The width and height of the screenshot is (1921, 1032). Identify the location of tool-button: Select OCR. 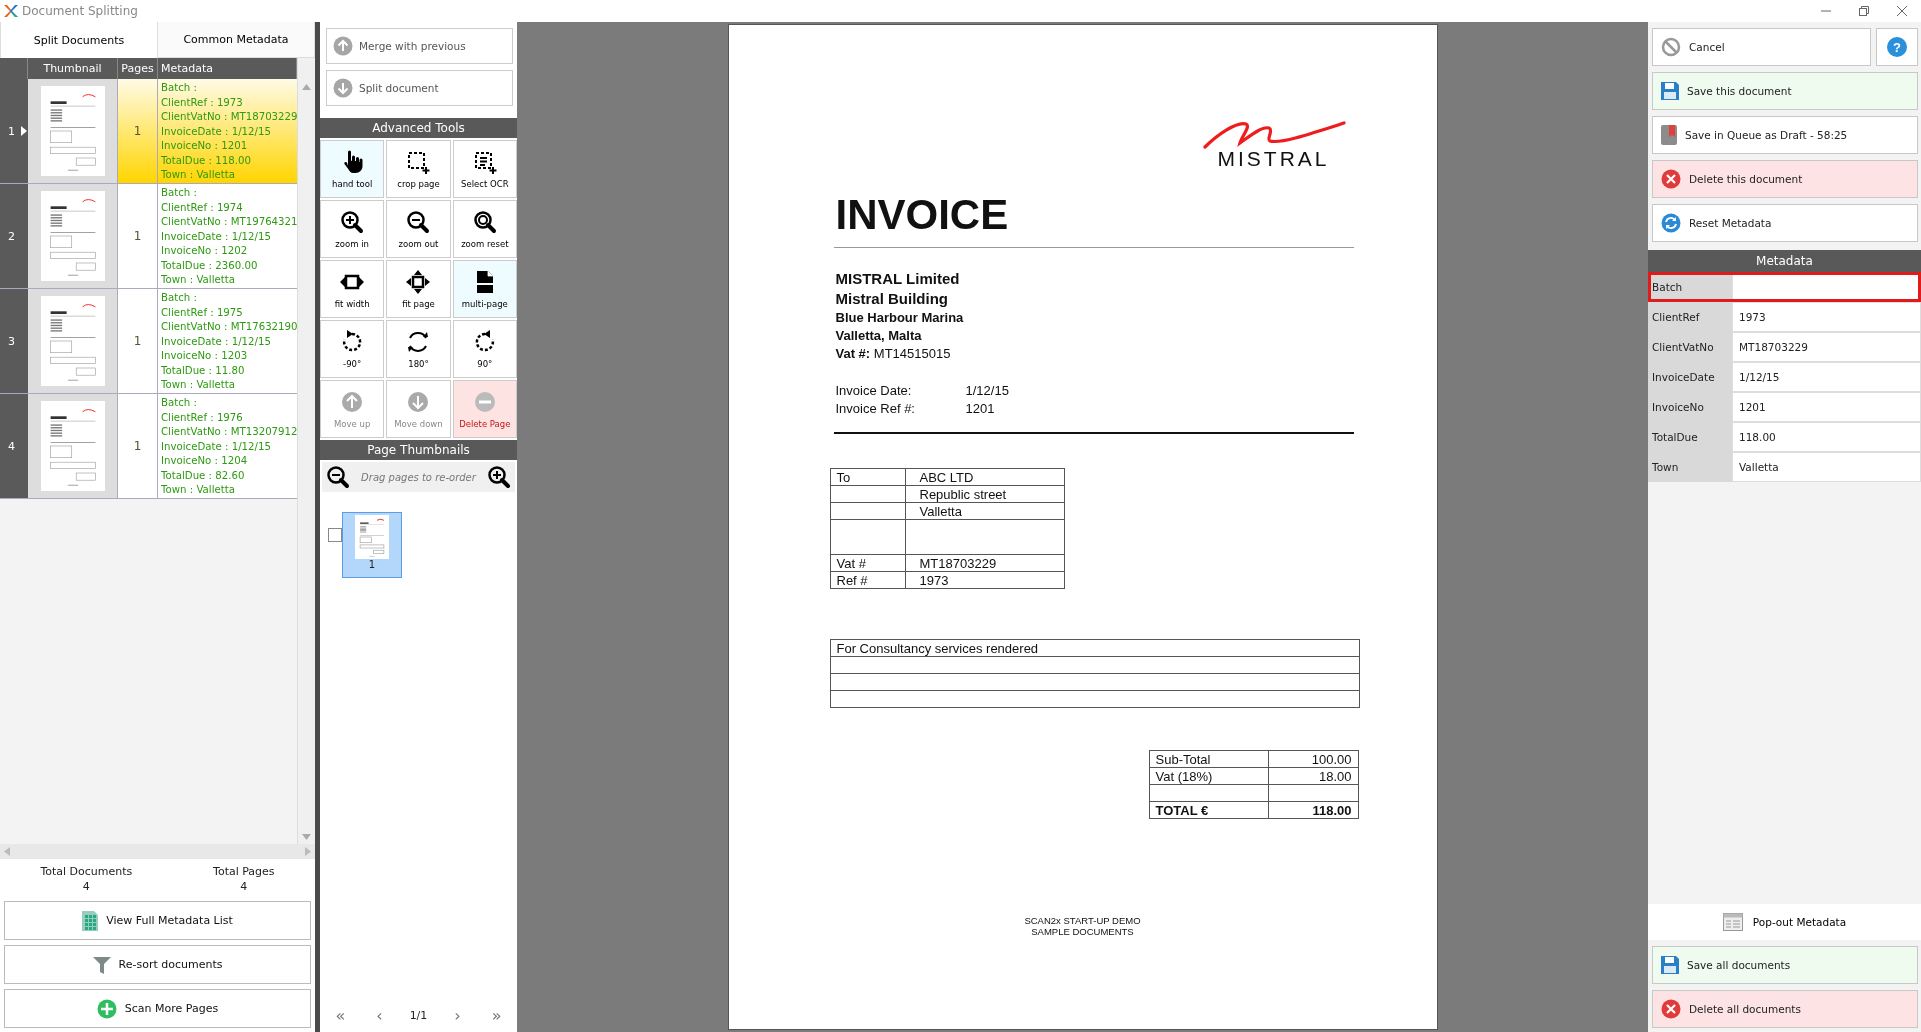
(484, 169).